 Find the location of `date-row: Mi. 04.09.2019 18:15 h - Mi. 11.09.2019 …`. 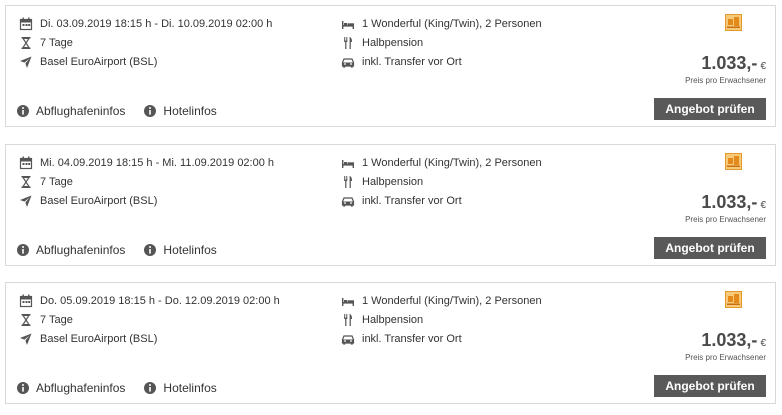

date-row: Mi. 04.09.2019 18:15 h - Mi. 11.09.2019 … is located at coordinates (146, 163).